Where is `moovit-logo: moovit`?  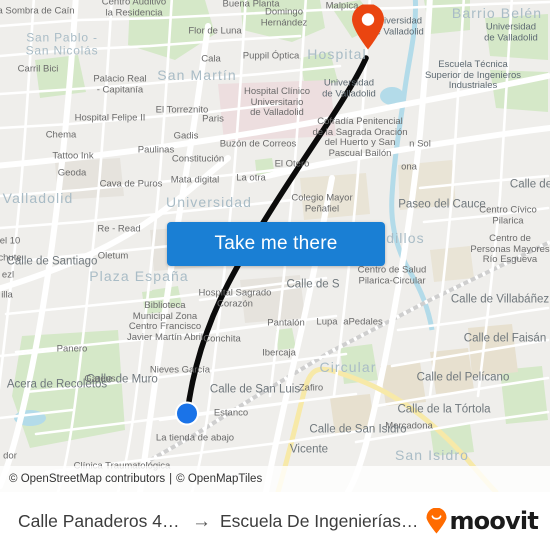
moovit-logo: moovit is located at coordinates (482, 521).